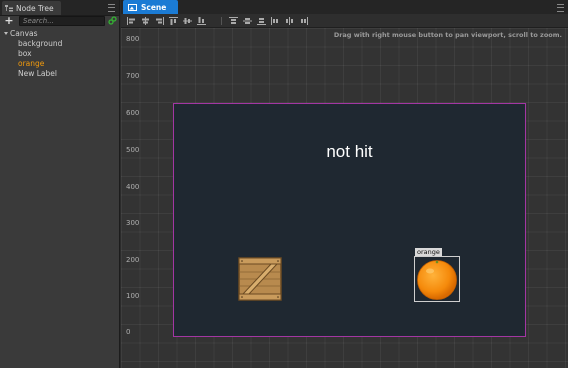 This screenshot has width=568, height=368. Describe the element at coordinates (6, 33) in the screenshot. I see `caret-down-icon` at that location.